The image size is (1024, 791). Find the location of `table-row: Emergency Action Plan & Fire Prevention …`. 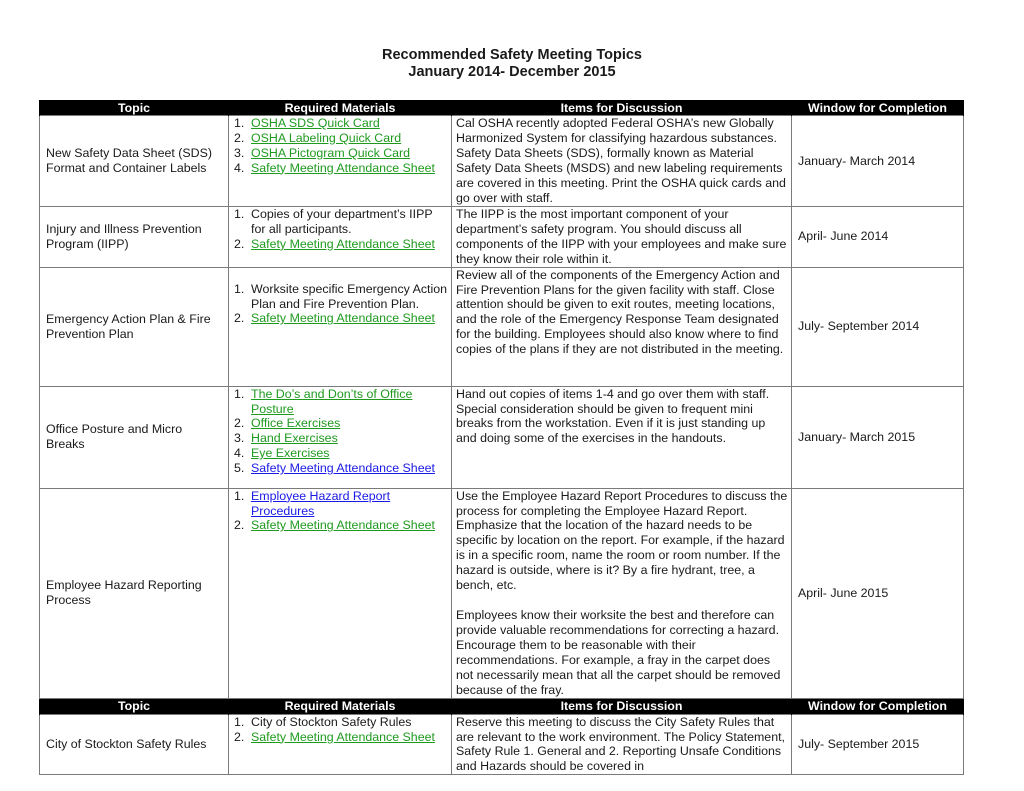

table-row: Emergency Action Plan & Fire Prevention … is located at coordinates (501, 326).